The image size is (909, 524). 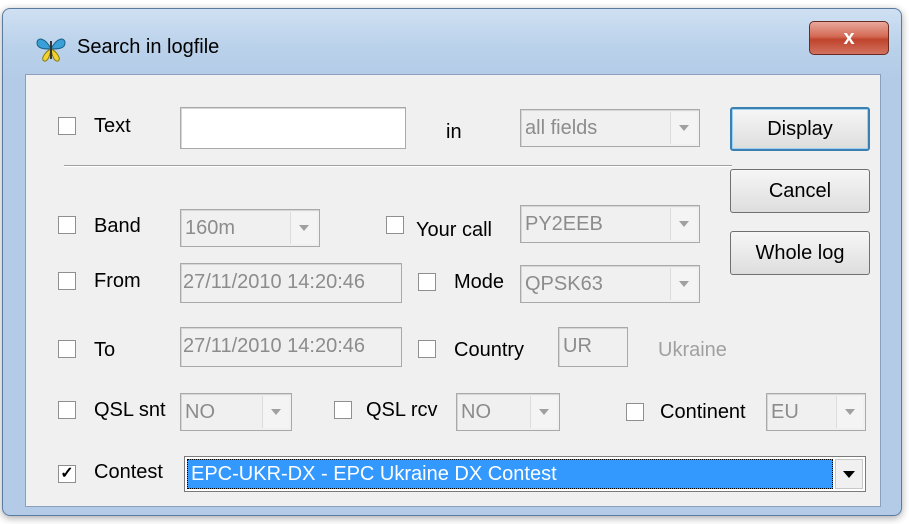 What do you see at coordinates (800, 253) in the screenshot?
I see `whole-log-button: Whole log` at bounding box center [800, 253].